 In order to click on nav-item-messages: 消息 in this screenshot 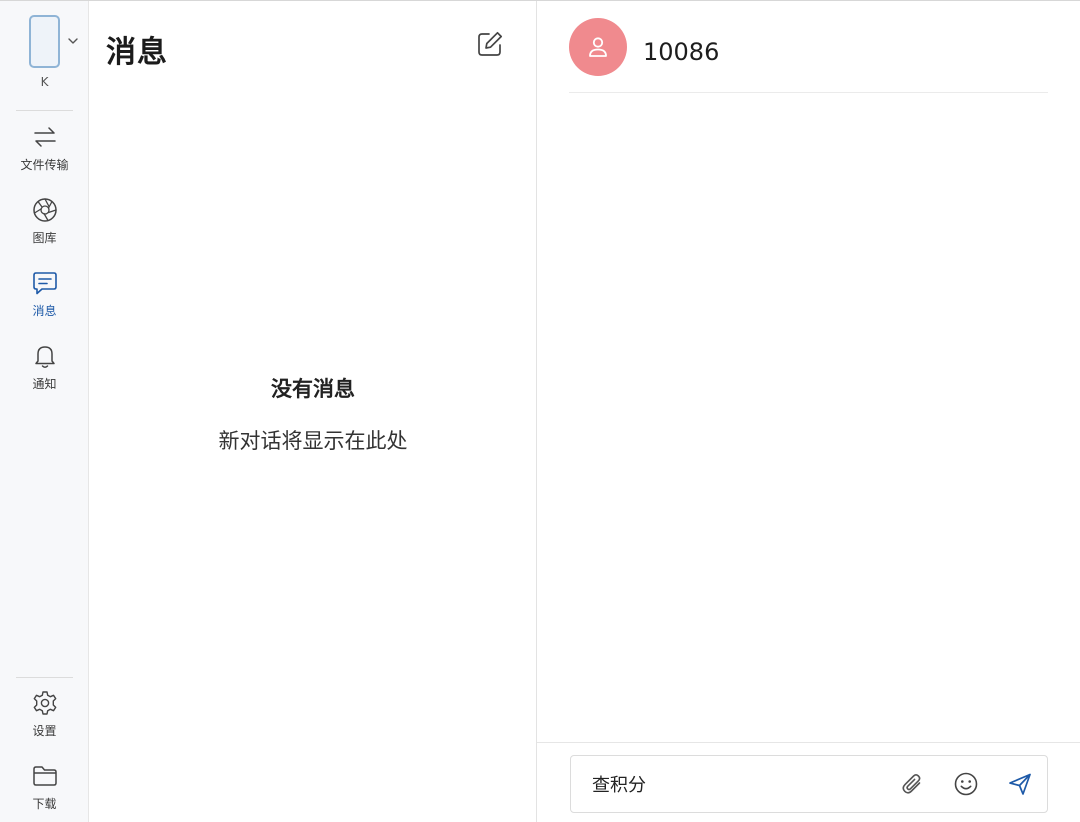, I will do `click(44, 300)`.